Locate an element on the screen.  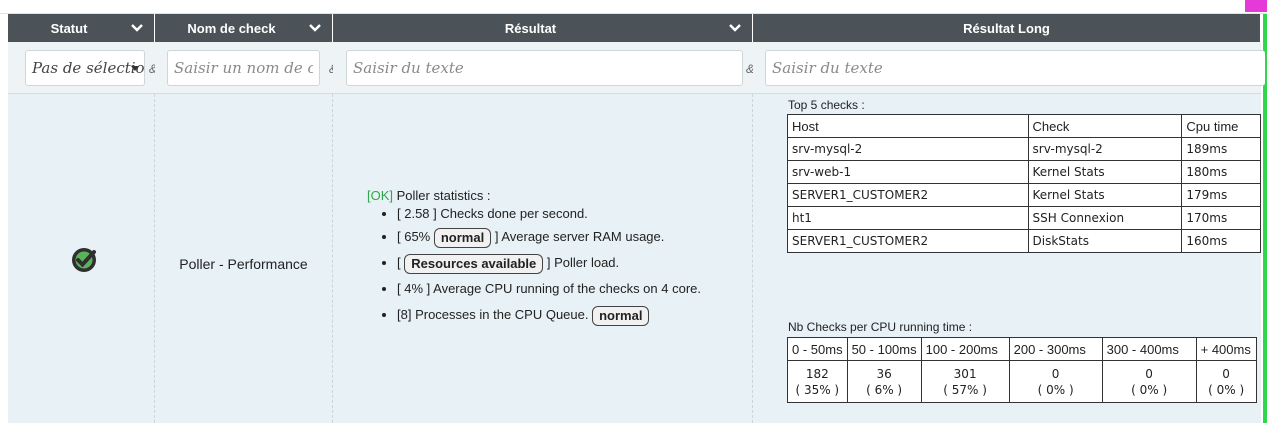
long-result-filter-input is located at coordinates (1015, 68).